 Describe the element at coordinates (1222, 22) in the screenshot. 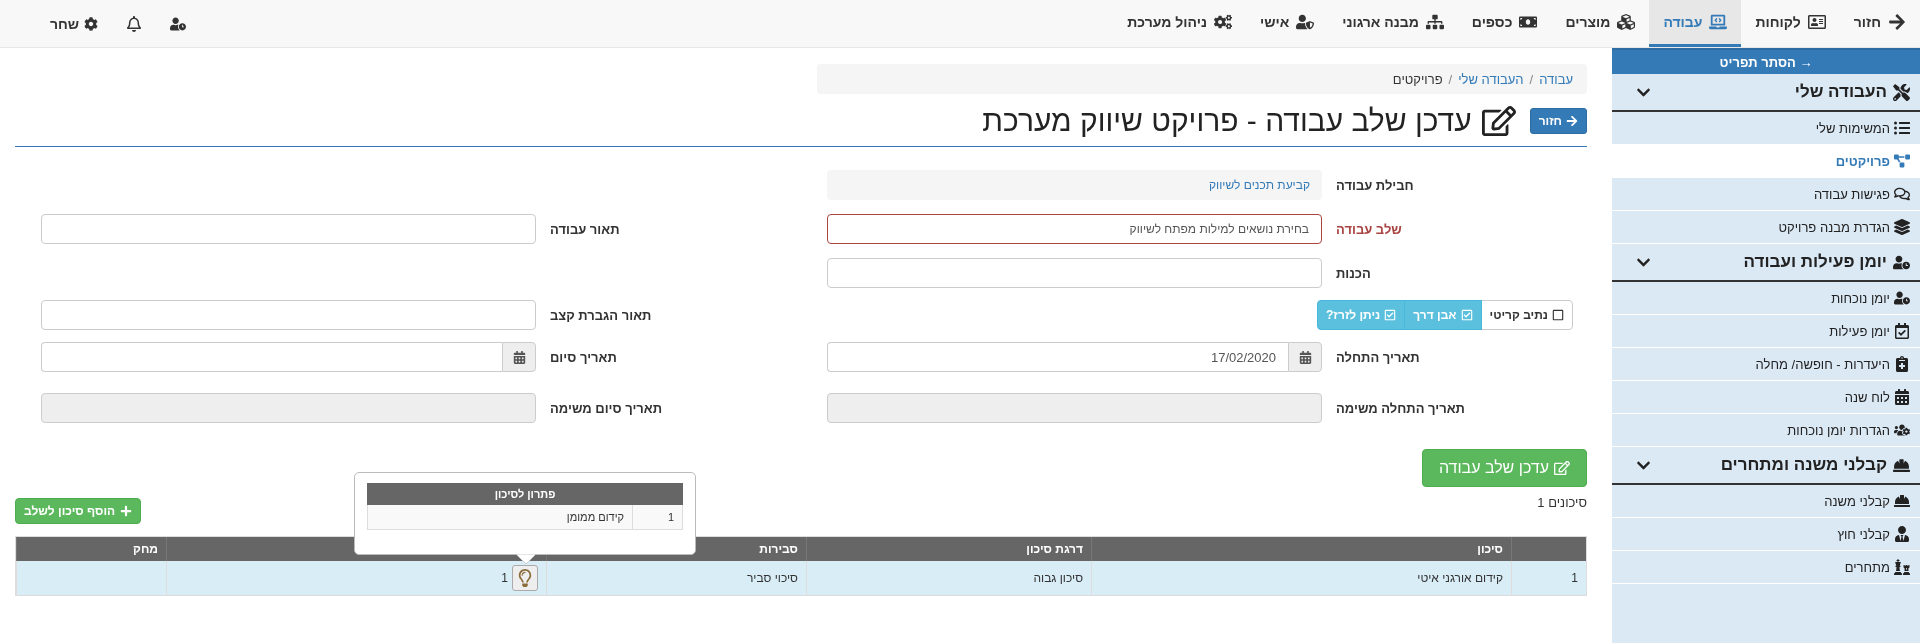

I see `gears-icon` at that location.